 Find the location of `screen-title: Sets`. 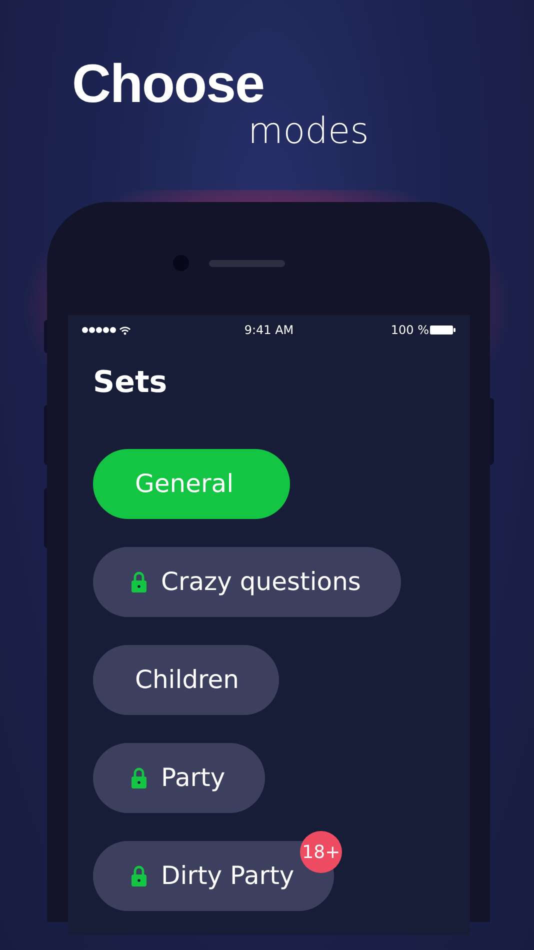

screen-title: Sets is located at coordinates (130, 382).